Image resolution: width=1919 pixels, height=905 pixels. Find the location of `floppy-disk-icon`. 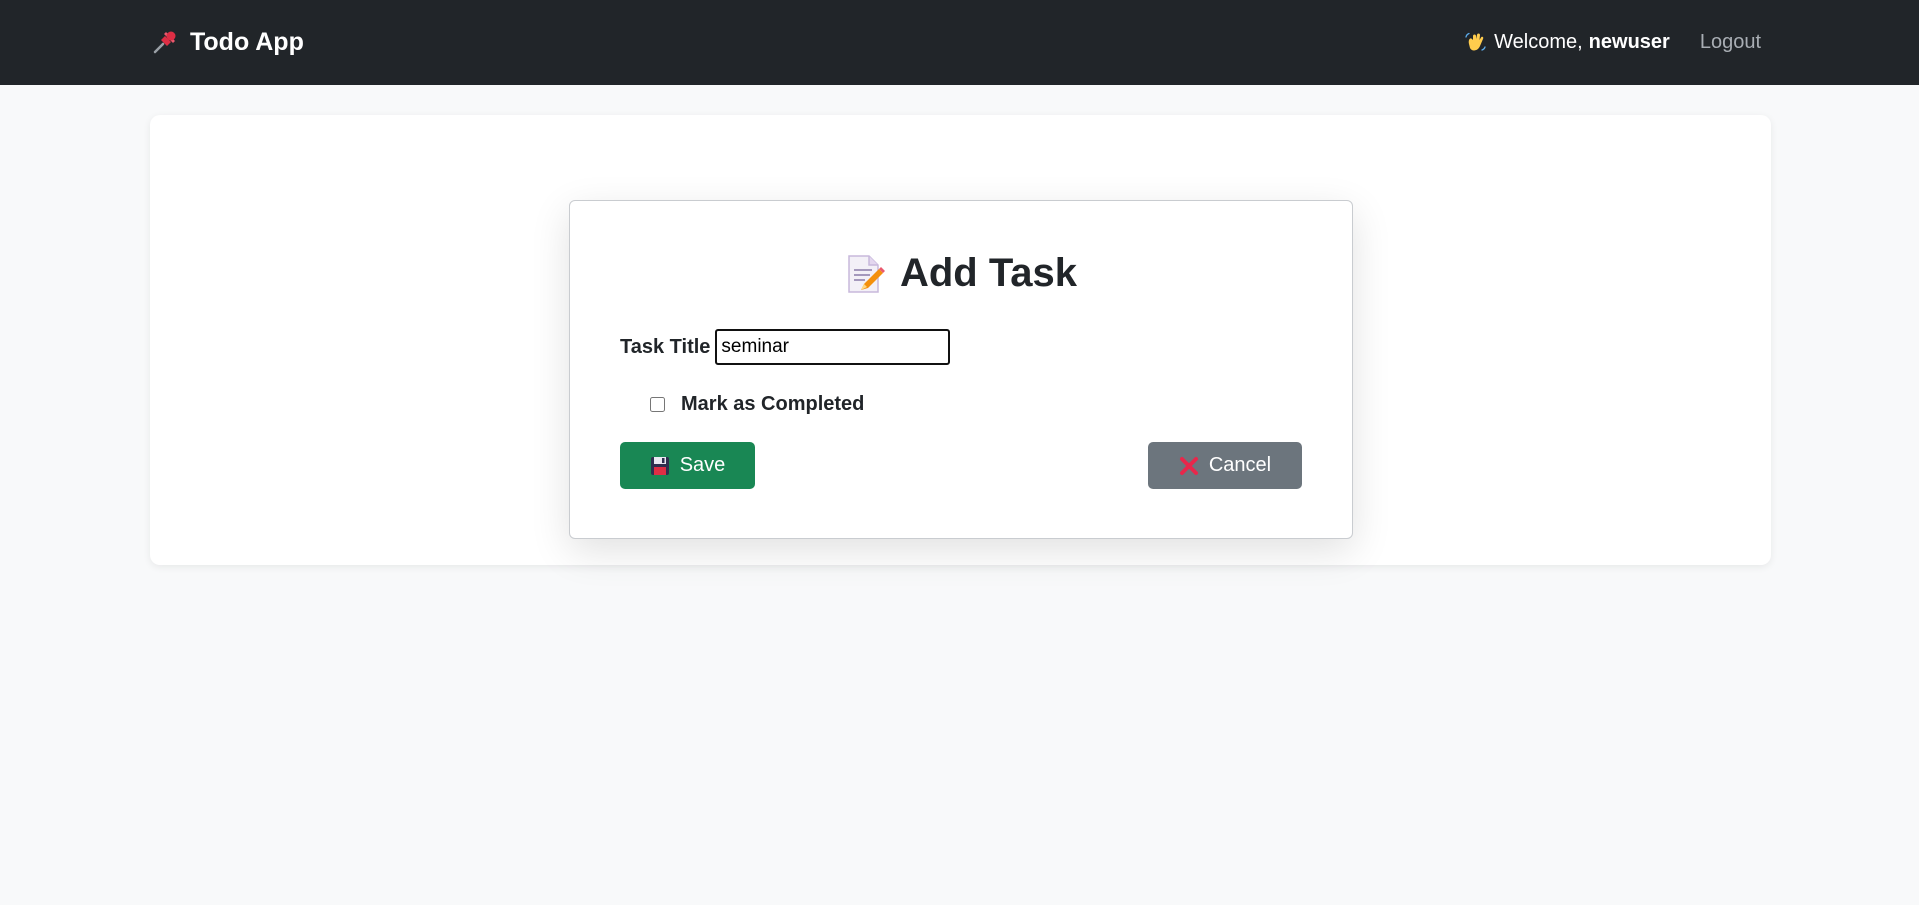

floppy-disk-icon is located at coordinates (660, 466).